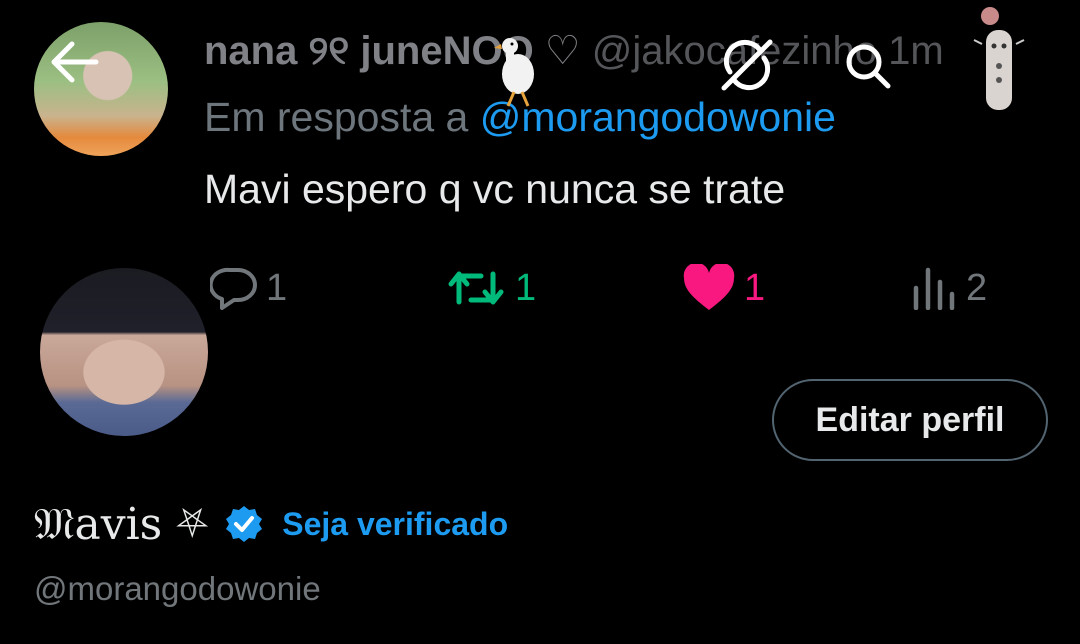 The image size is (1080, 644). I want to click on profile-name-row: 𝔐avis ⛧ Seja verificado, so click(271, 524).